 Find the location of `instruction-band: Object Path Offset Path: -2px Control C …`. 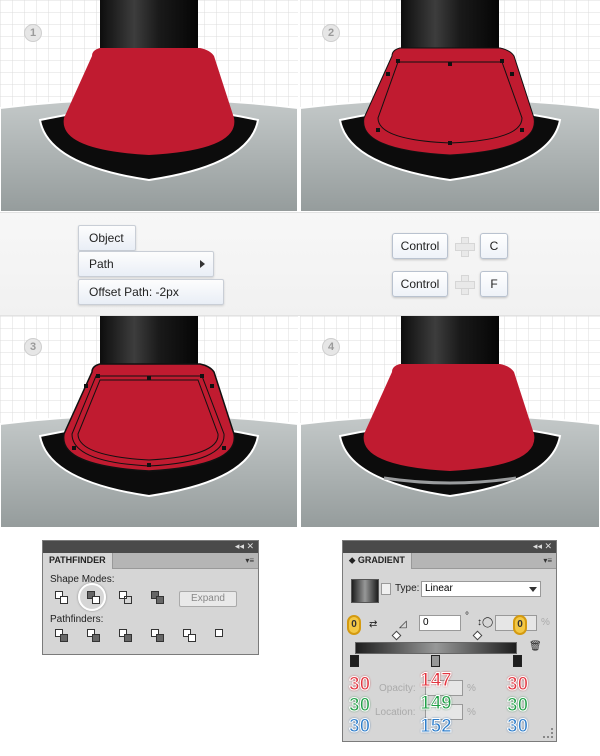

instruction-band: Object Path Offset Path: -2px Control C … is located at coordinates (300, 264).